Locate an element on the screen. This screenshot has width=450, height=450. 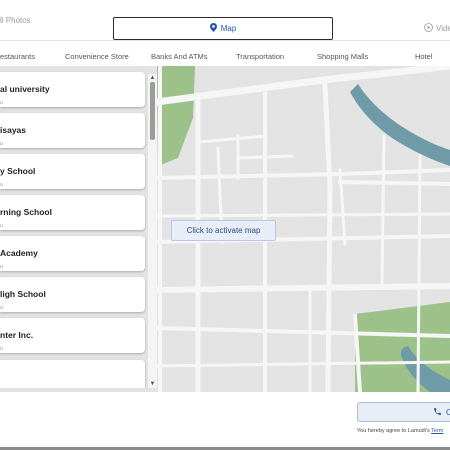
call-button: C is located at coordinates (403, 412).